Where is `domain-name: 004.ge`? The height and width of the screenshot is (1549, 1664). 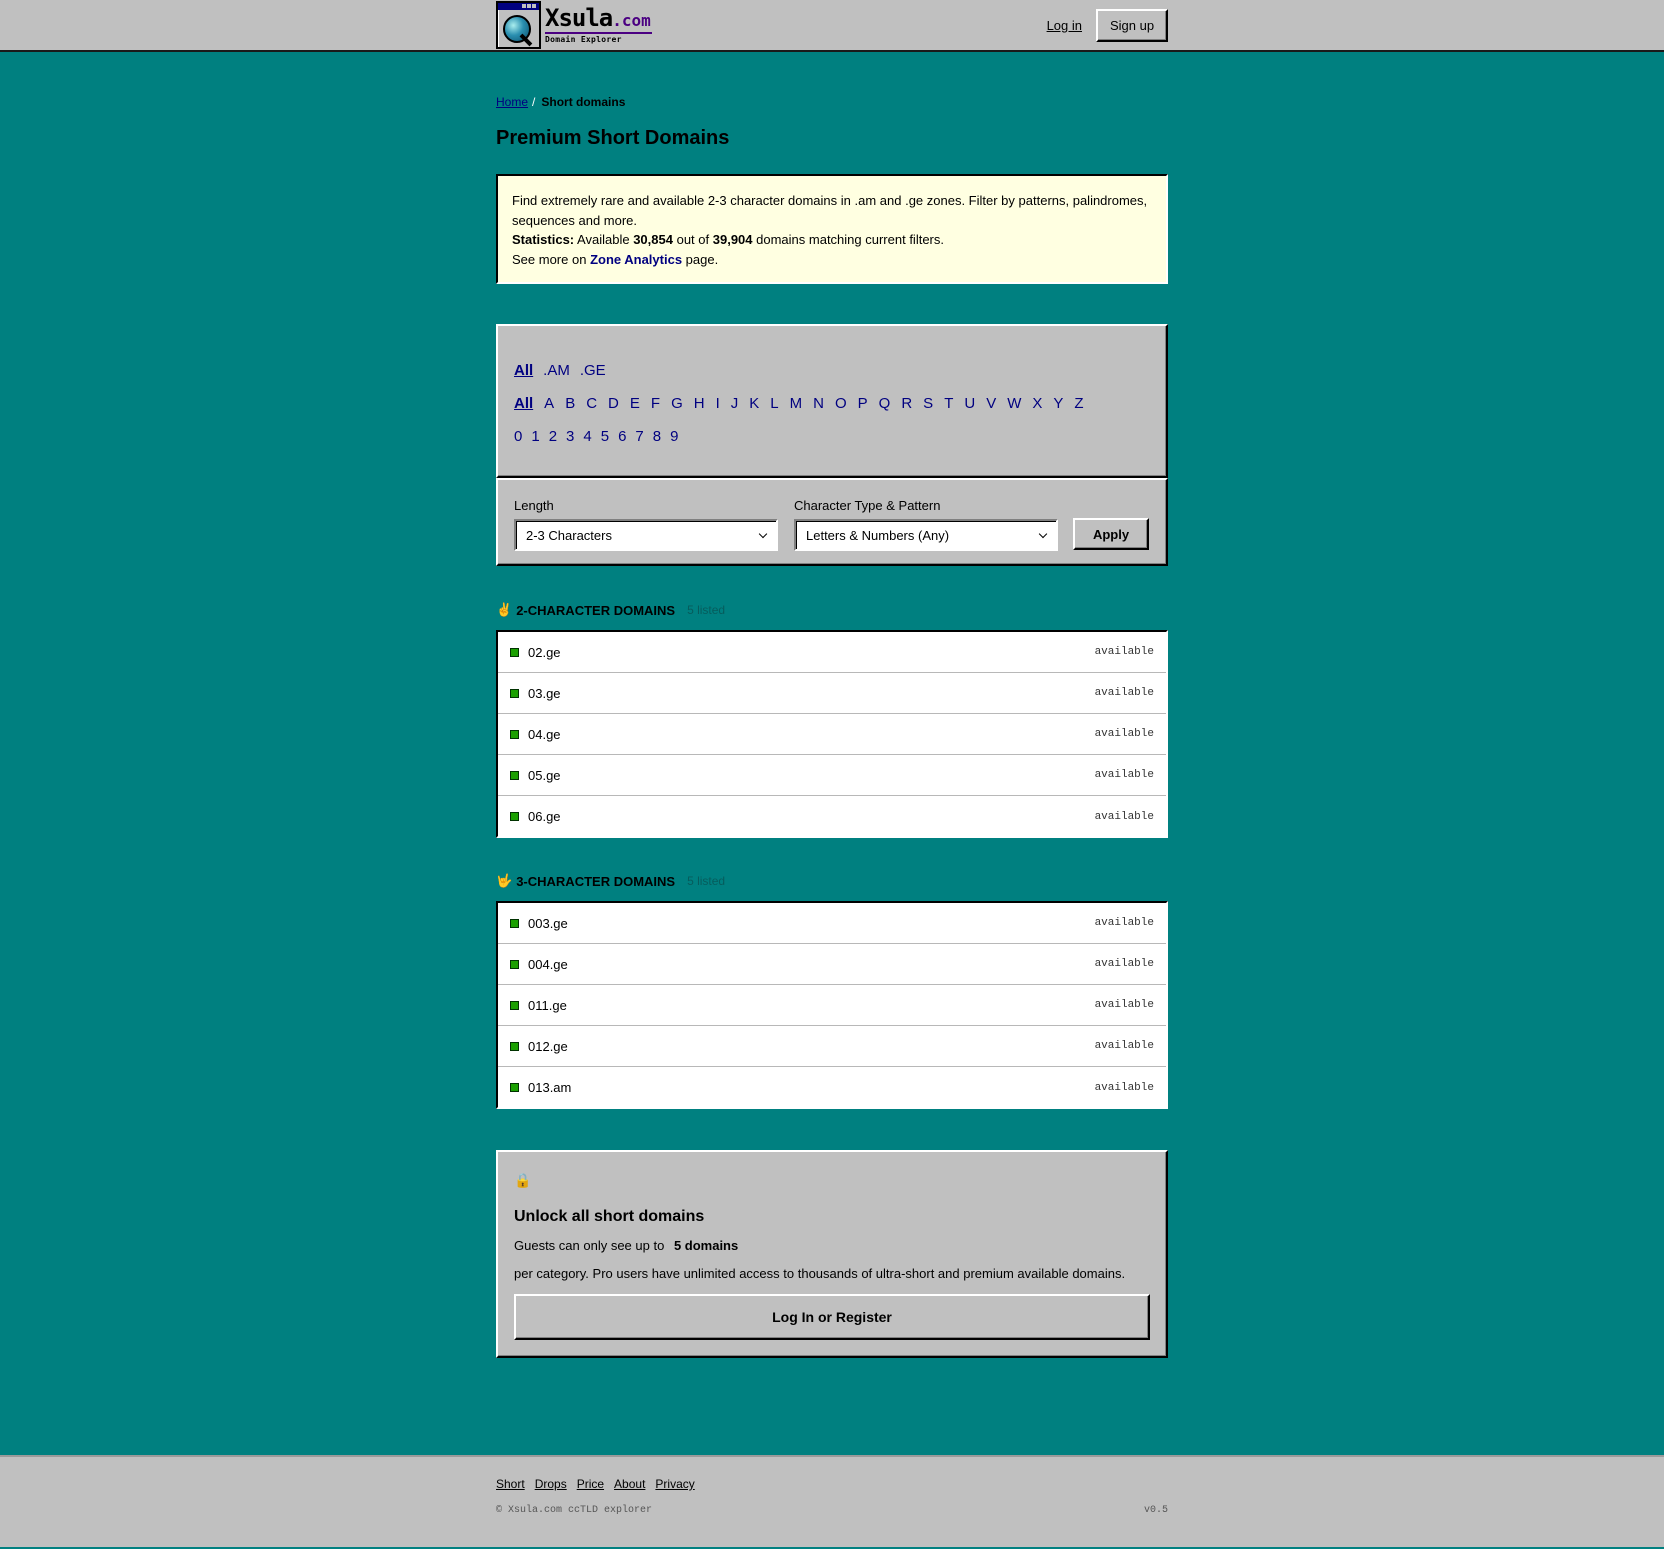
domain-name: 004.ge is located at coordinates (548, 964).